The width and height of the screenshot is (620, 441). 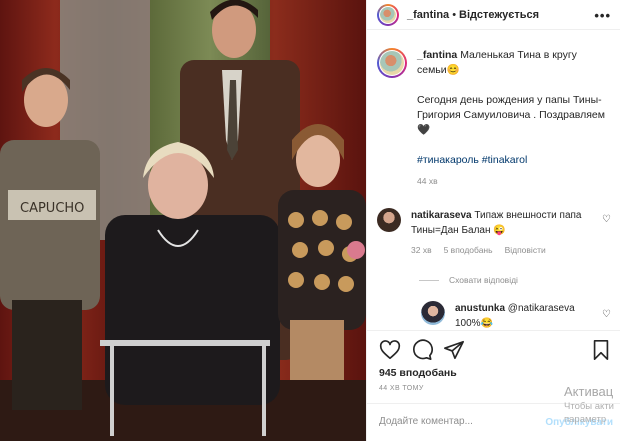 I want to click on watermark-line1: Активац, so click(x=589, y=391).